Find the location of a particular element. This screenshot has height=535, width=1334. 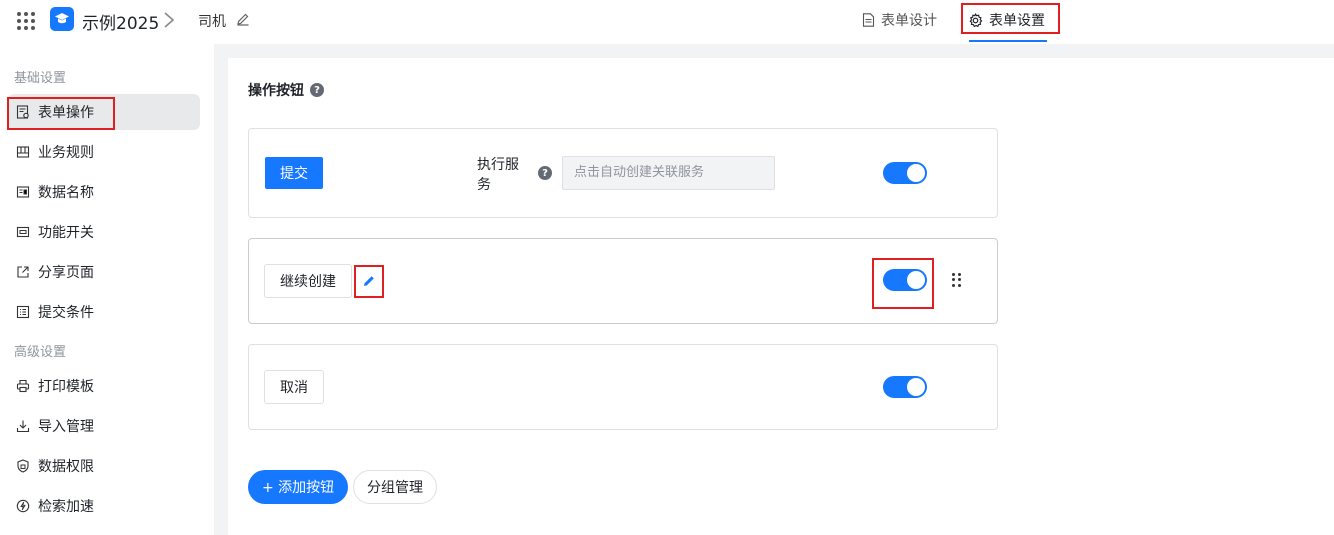

sidebar-item-label: 检索加速 is located at coordinates (66, 507).